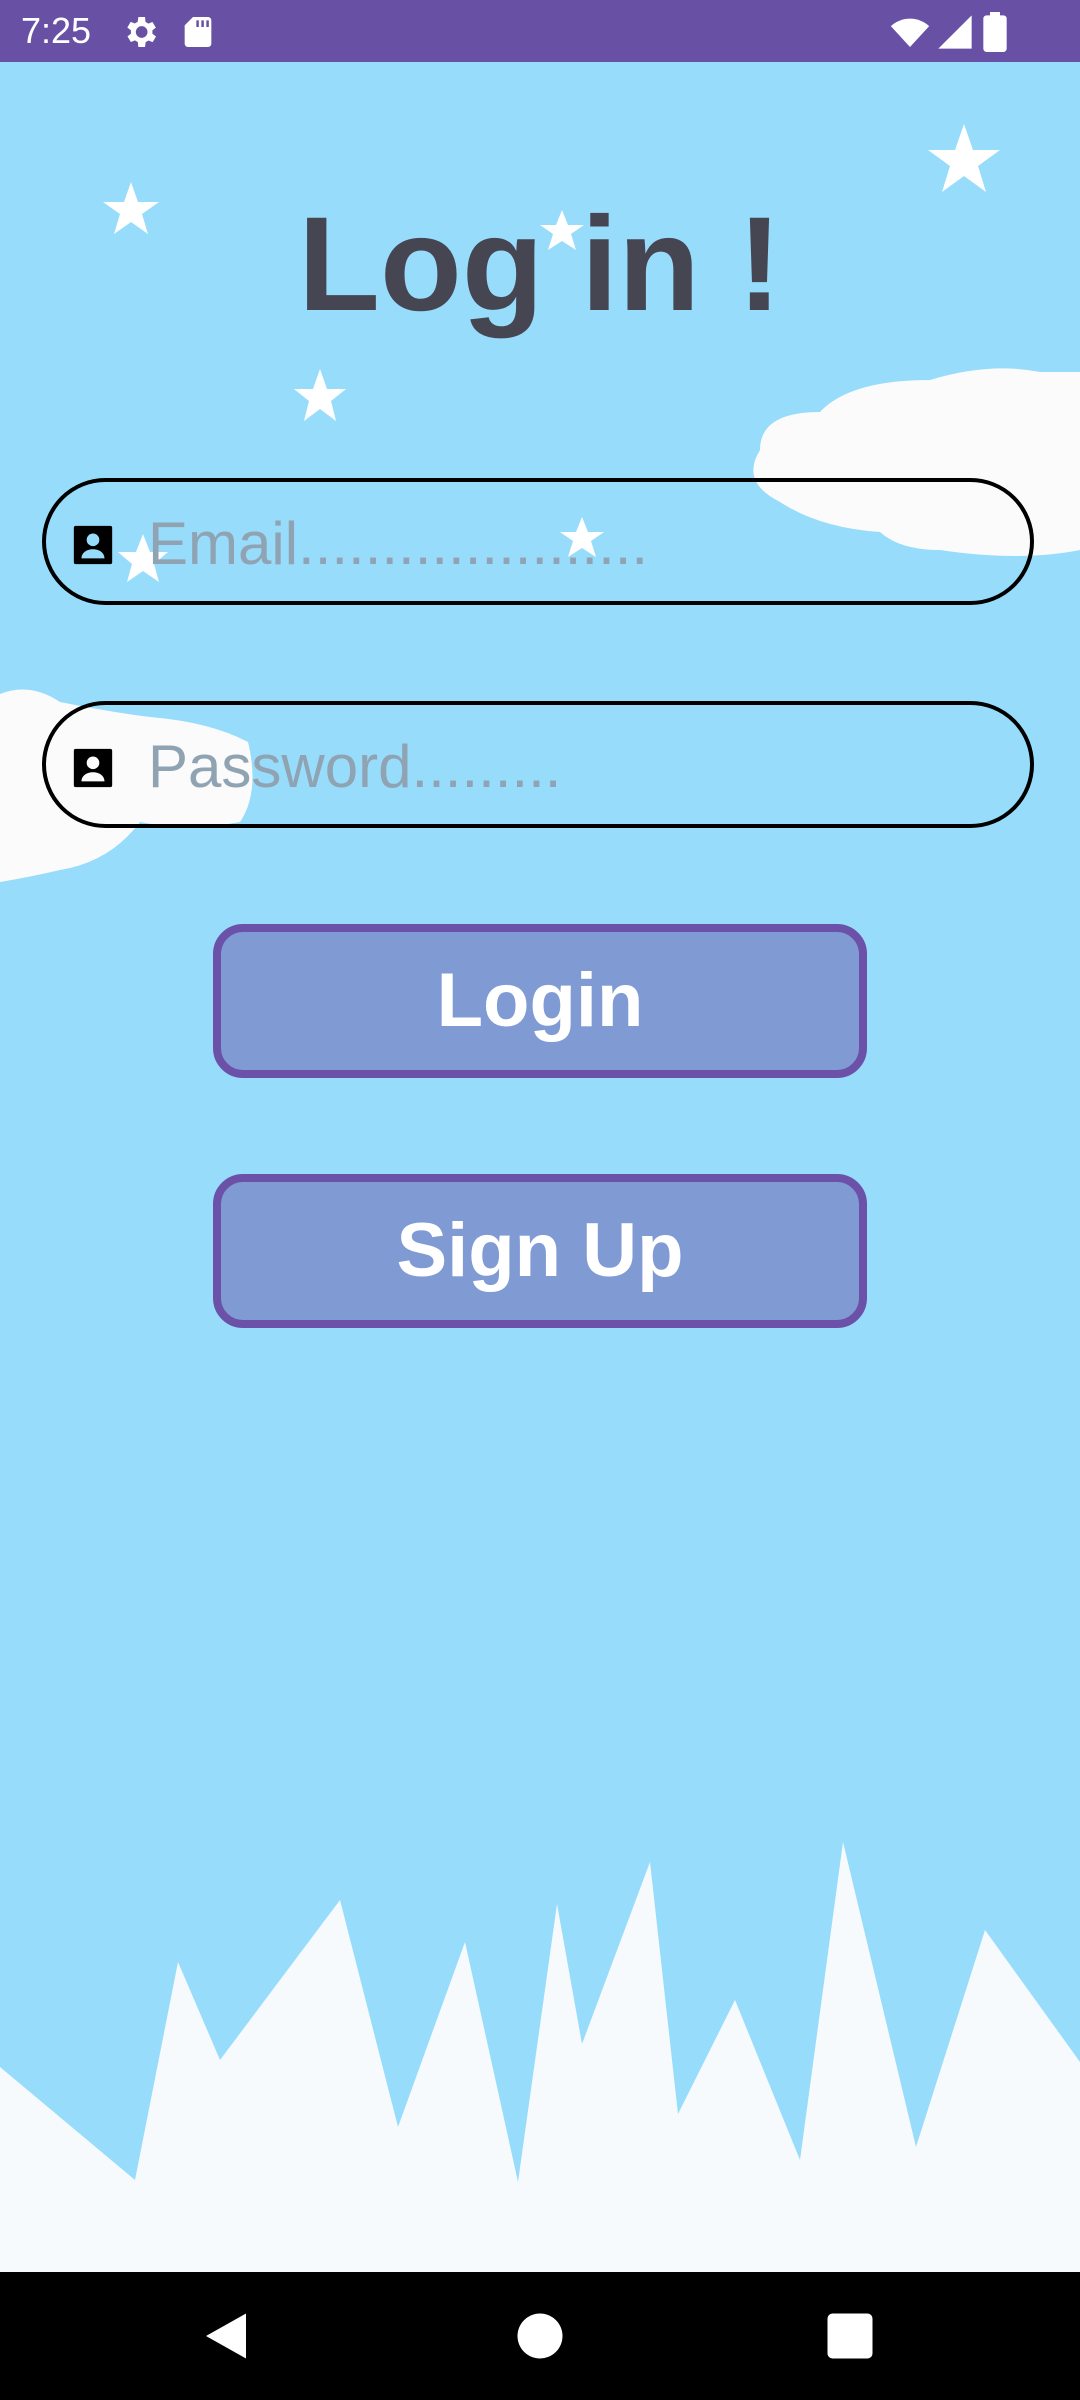 This screenshot has height=2400, width=1080. I want to click on sd-card-icon, so click(198, 32).